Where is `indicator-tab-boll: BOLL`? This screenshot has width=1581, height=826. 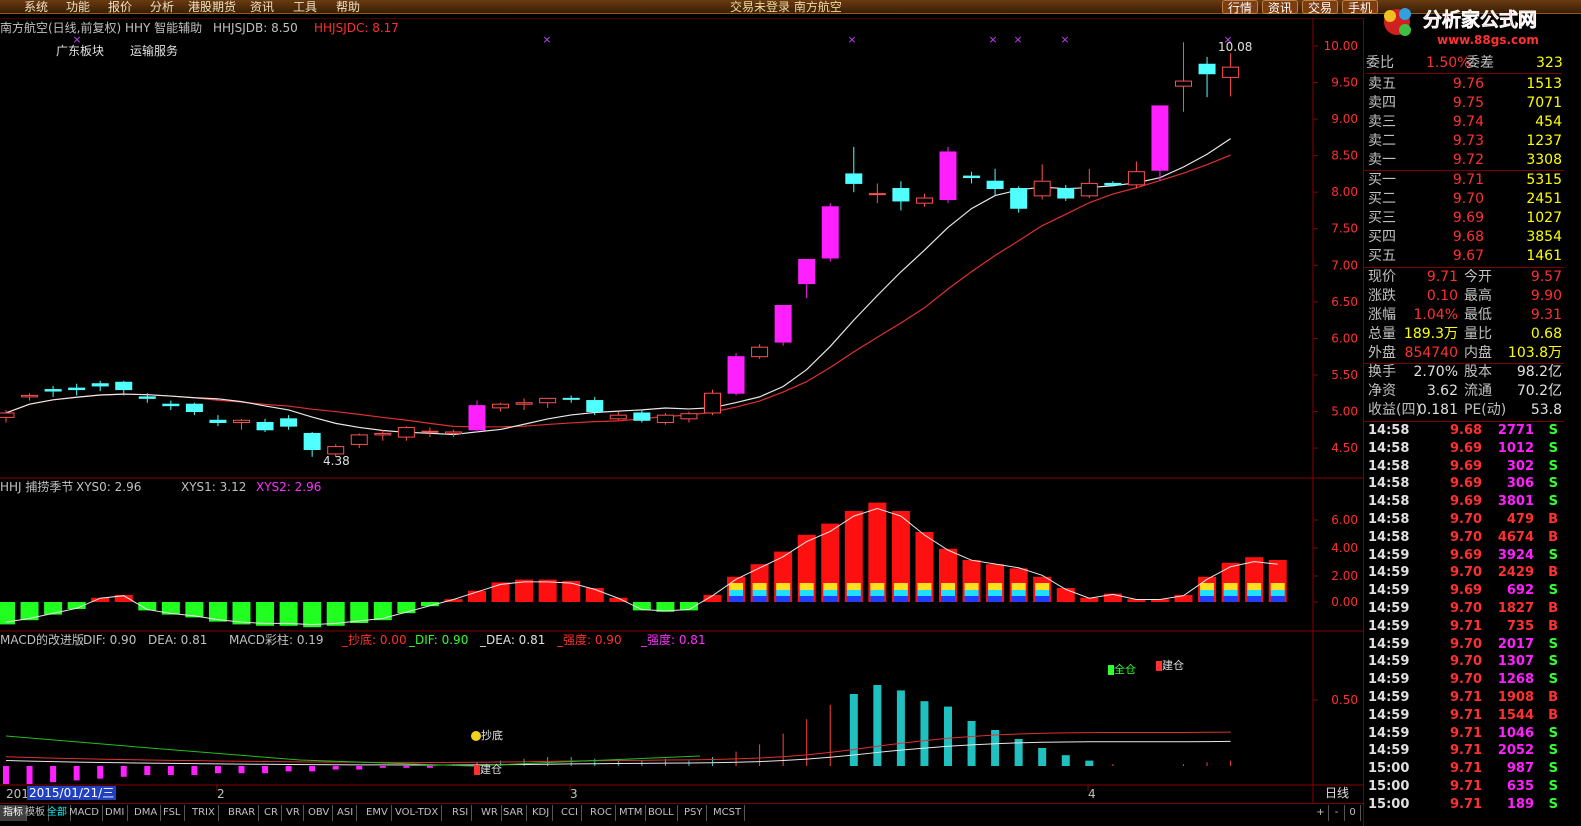 indicator-tab-boll: BOLL is located at coordinates (661, 813).